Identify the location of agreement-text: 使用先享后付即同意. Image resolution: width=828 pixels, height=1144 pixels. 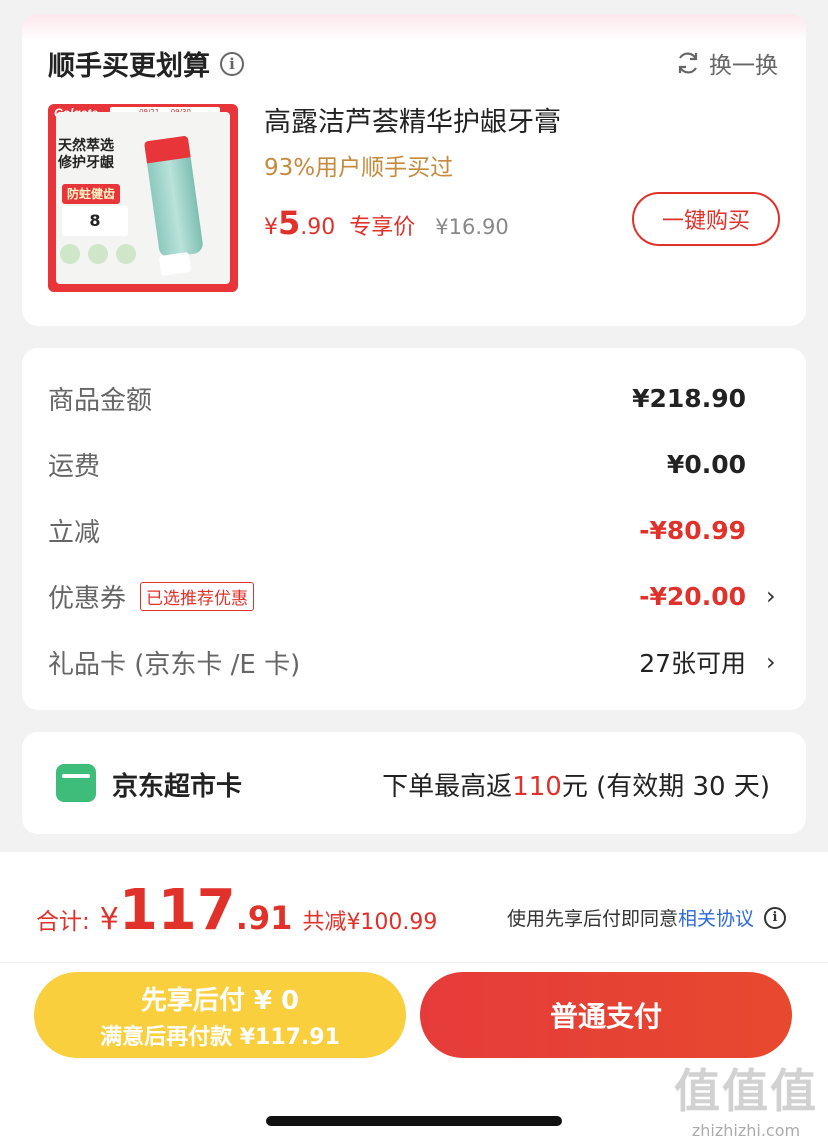
(592, 919).